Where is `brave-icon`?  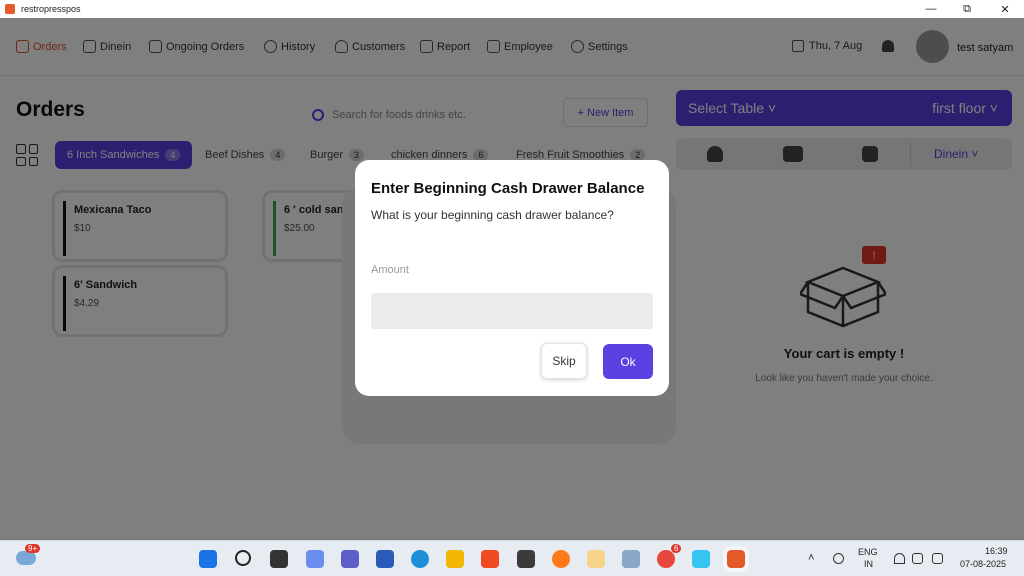 brave-icon is located at coordinates (490, 559).